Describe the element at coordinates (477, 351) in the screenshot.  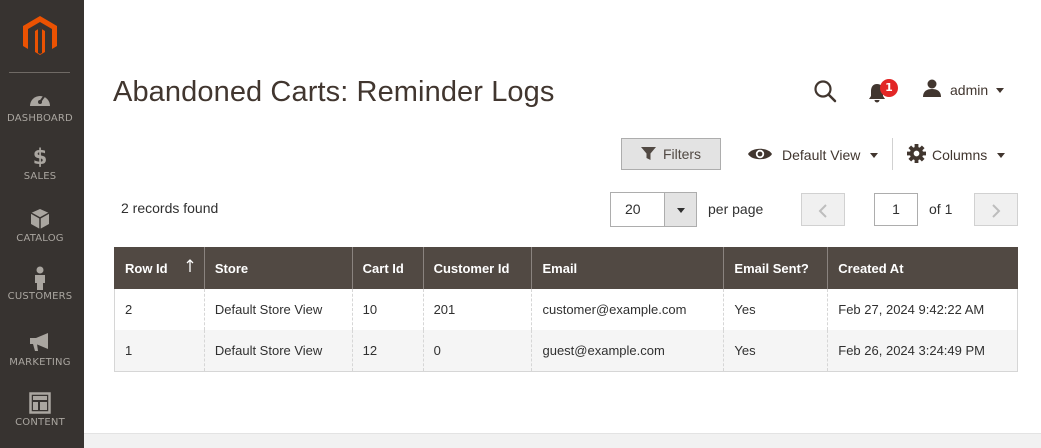
I see `cell-customer-id: 0` at that location.